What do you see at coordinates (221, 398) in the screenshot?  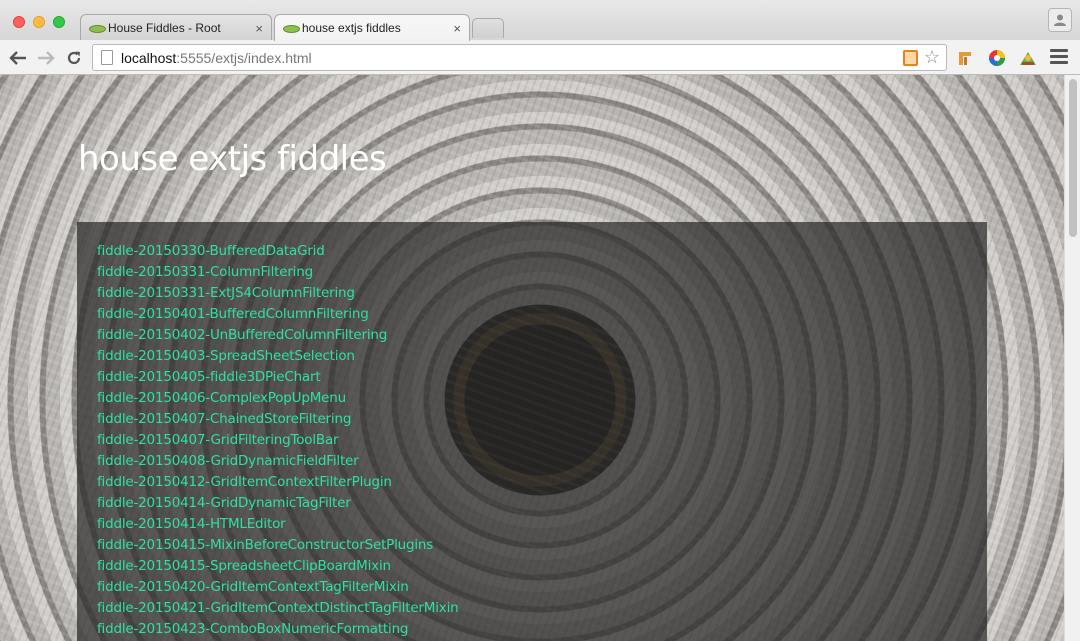 I see `fiddle-link: fiddle-20150406-ComplexPopUpMenu` at bounding box center [221, 398].